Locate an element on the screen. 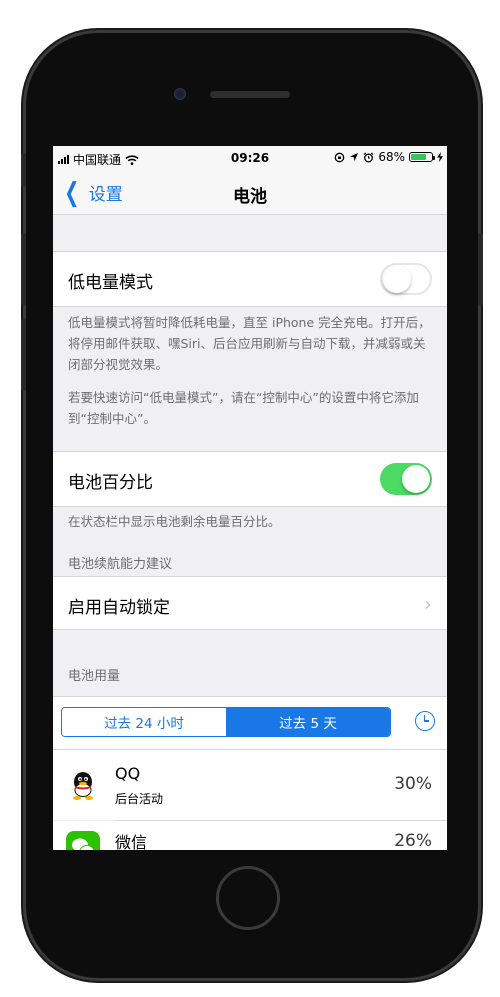 This screenshot has width=500, height=997. home-button is located at coordinates (248, 898).